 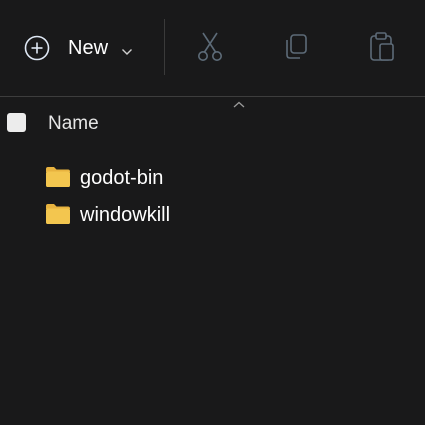 I want to click on file-row-godot-bin: godot-bin, so click(x=170, y=178).